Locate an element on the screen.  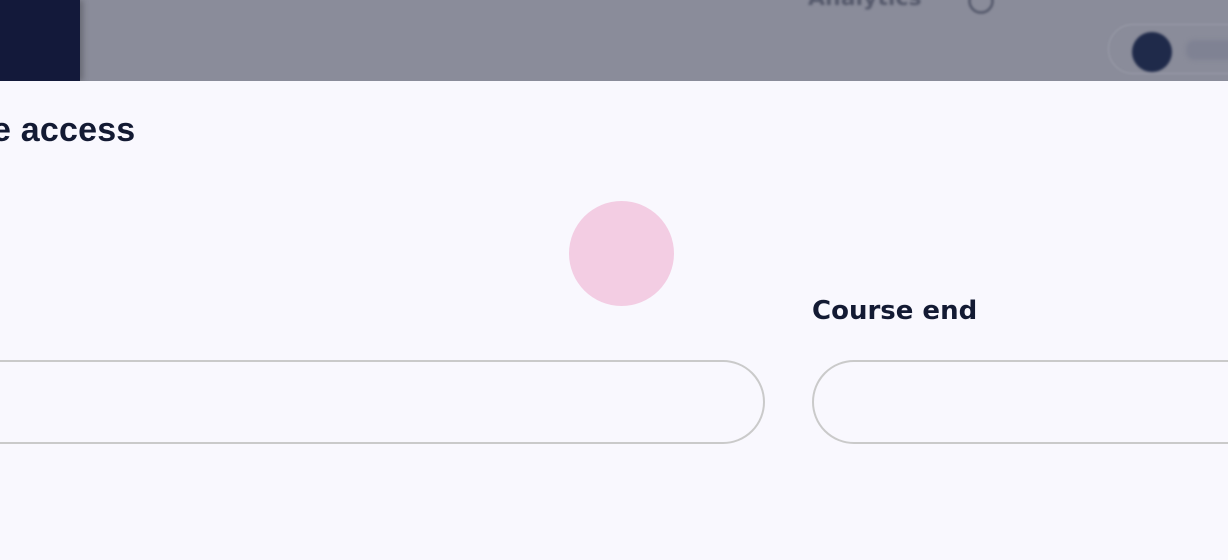
backdrop-sidebar is located at coordinates (40, 40).